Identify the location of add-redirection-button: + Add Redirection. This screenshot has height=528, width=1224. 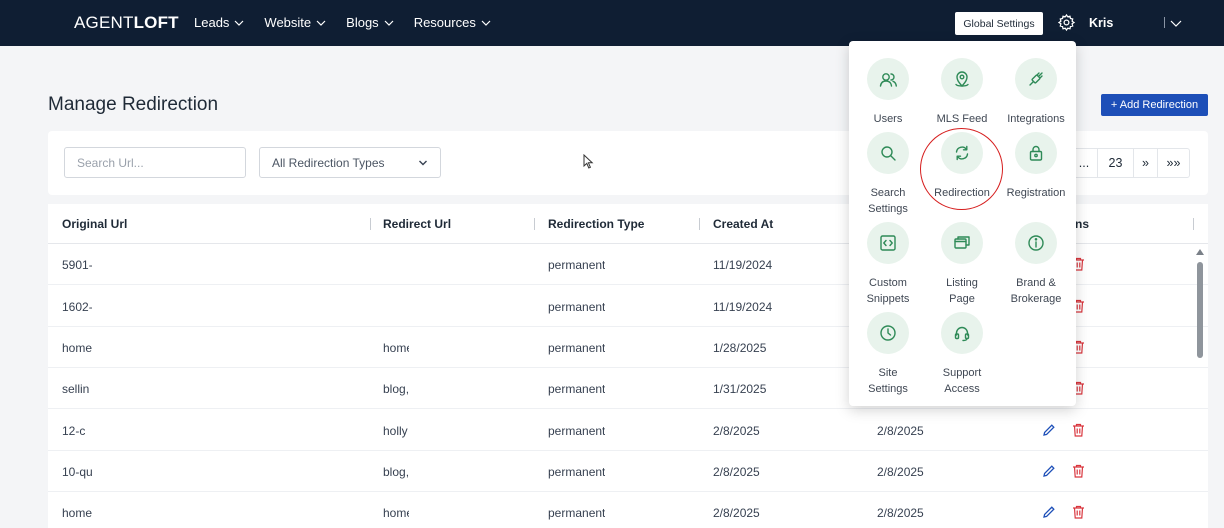
(1154, 105).